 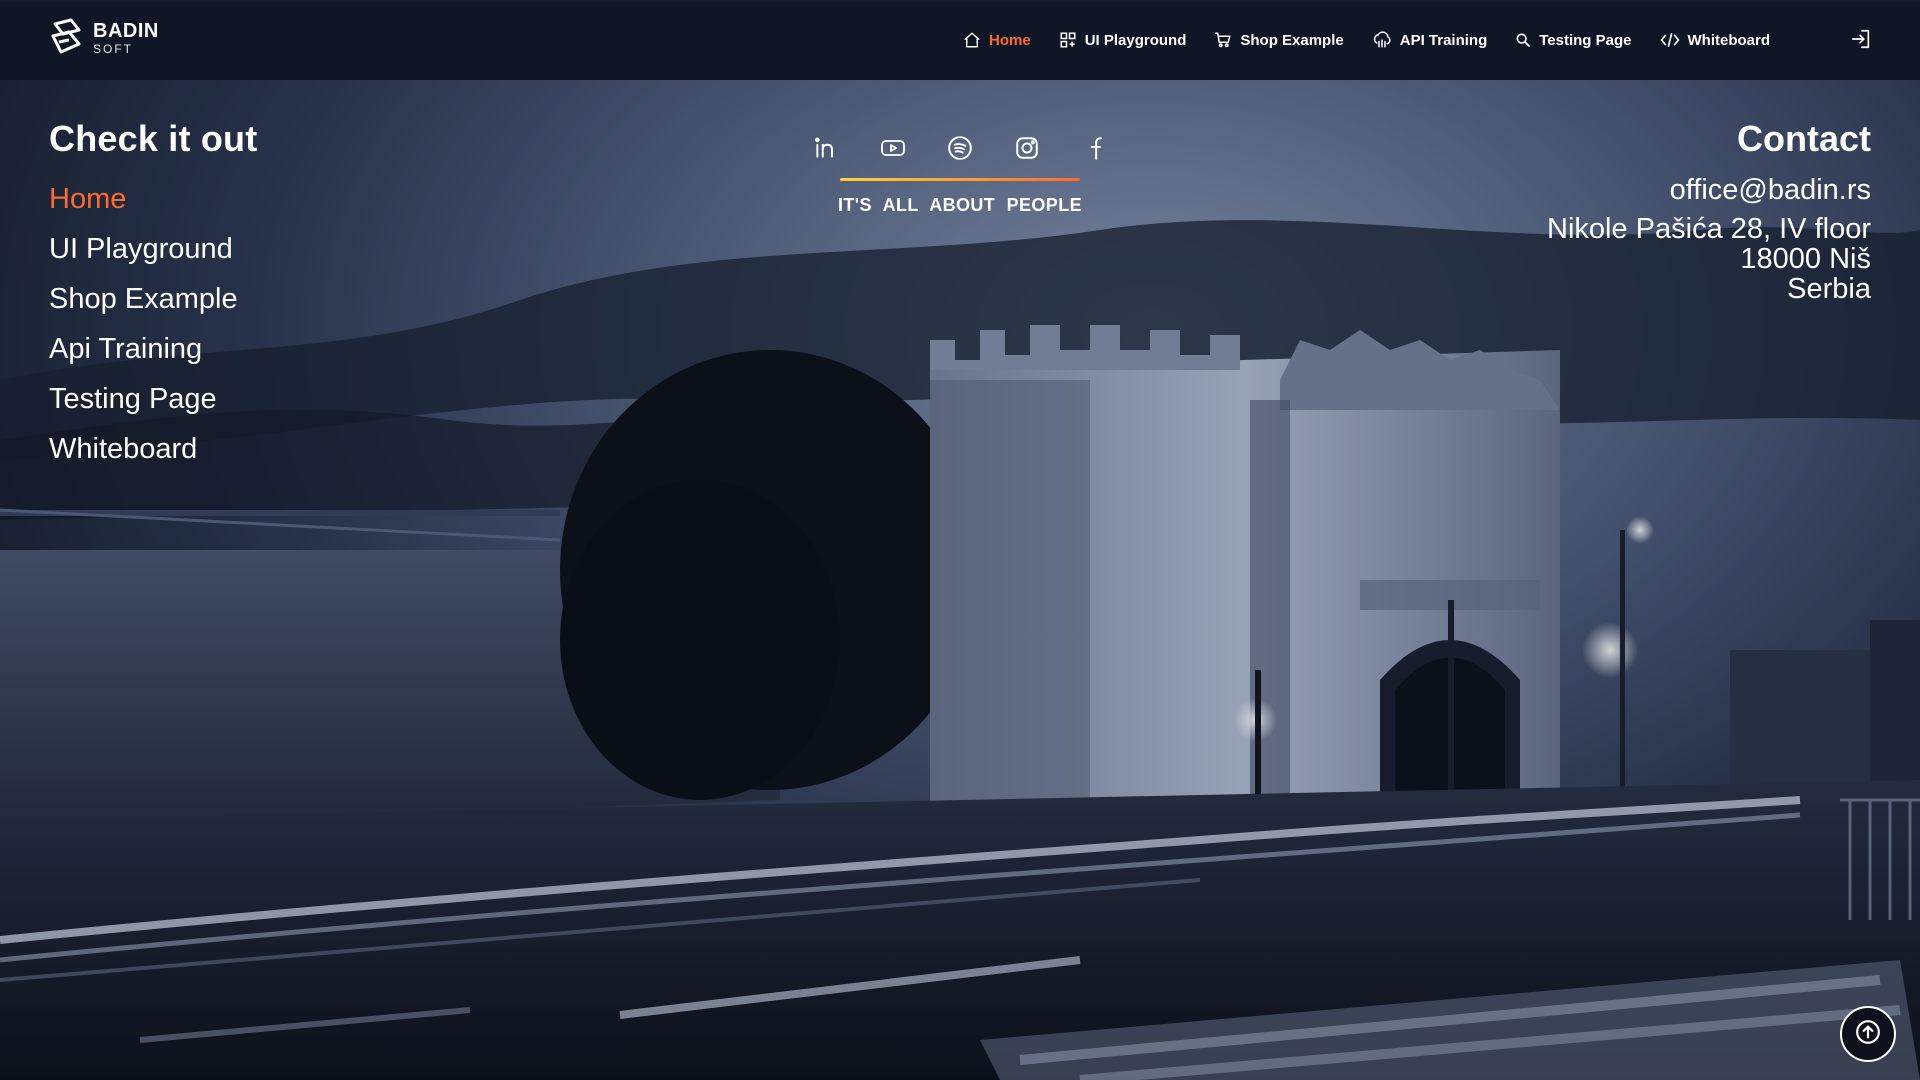 I want to click on facebook-icon, so click(x=1094, y=148).